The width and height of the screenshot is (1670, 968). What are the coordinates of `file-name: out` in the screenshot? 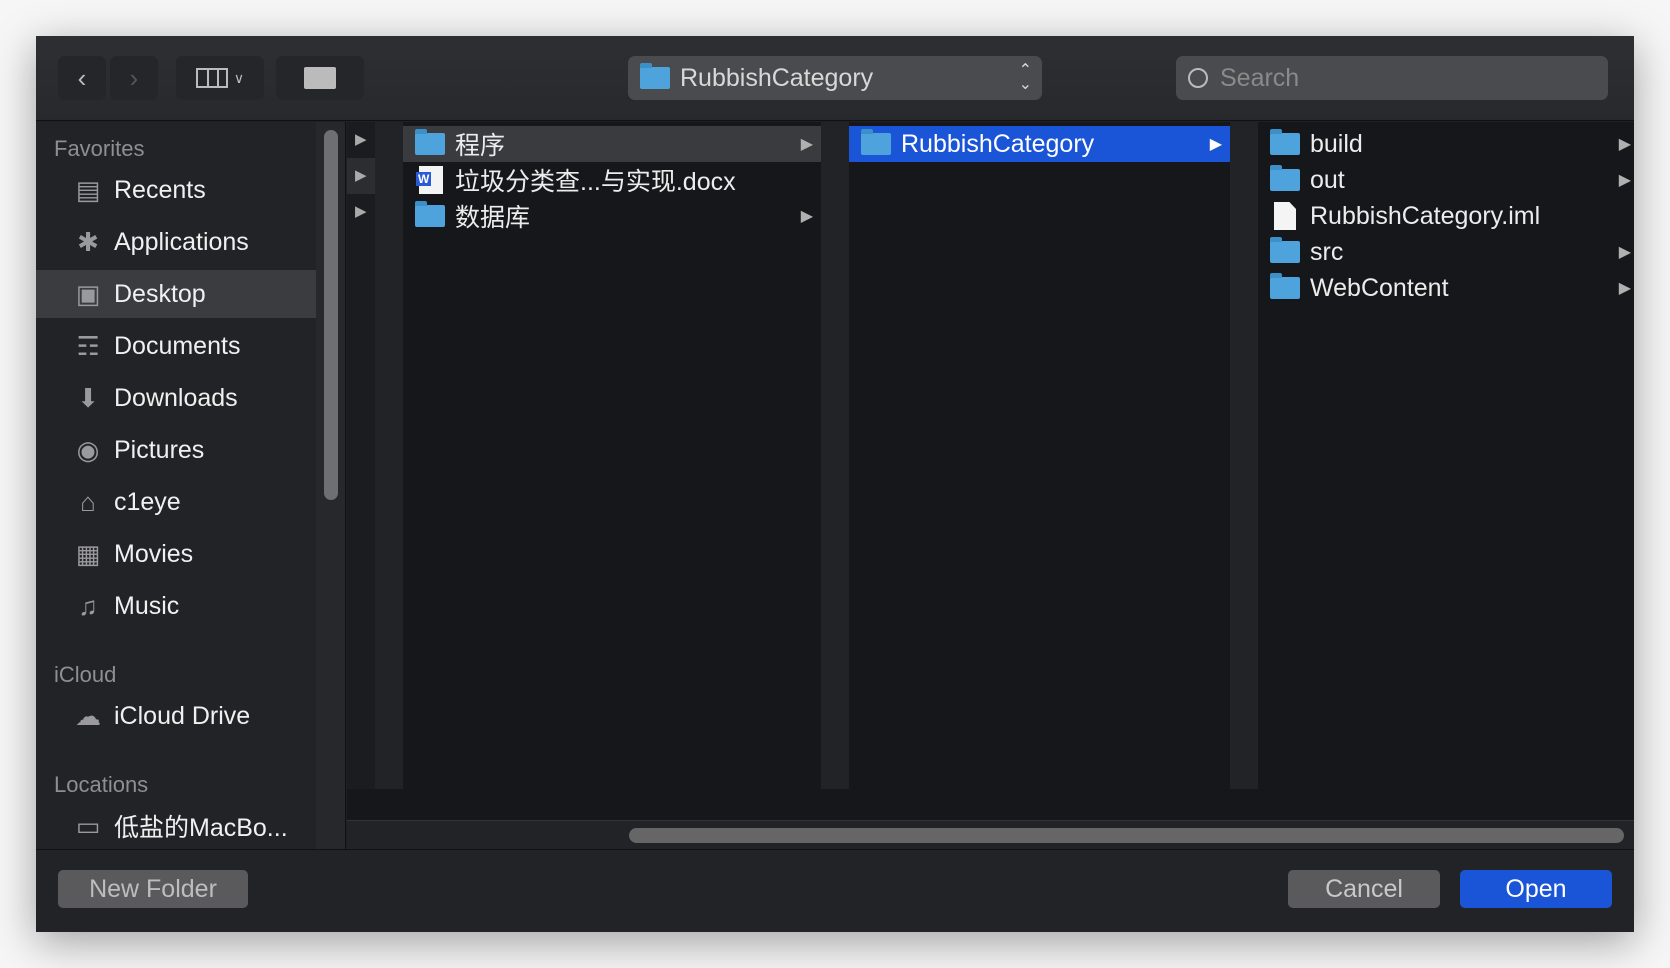 It's located at (1327, 179).